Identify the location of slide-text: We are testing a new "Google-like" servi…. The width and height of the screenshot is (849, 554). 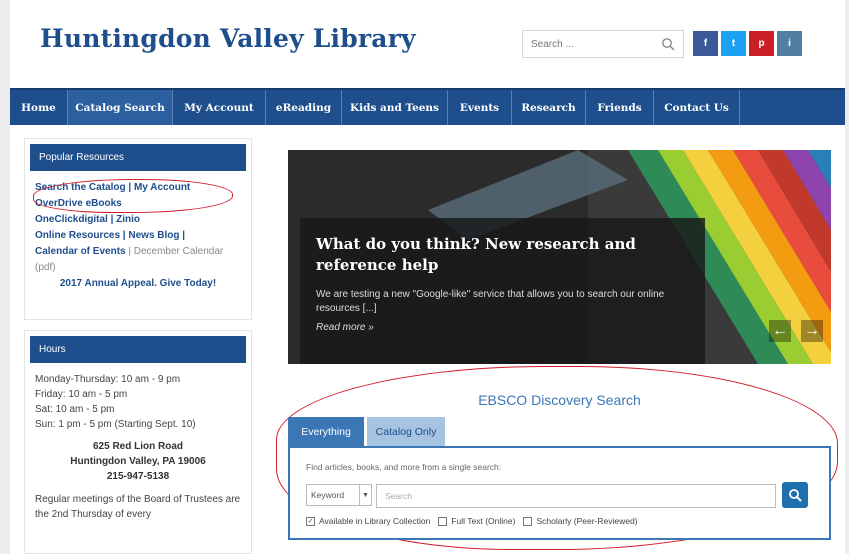
(490, 301).